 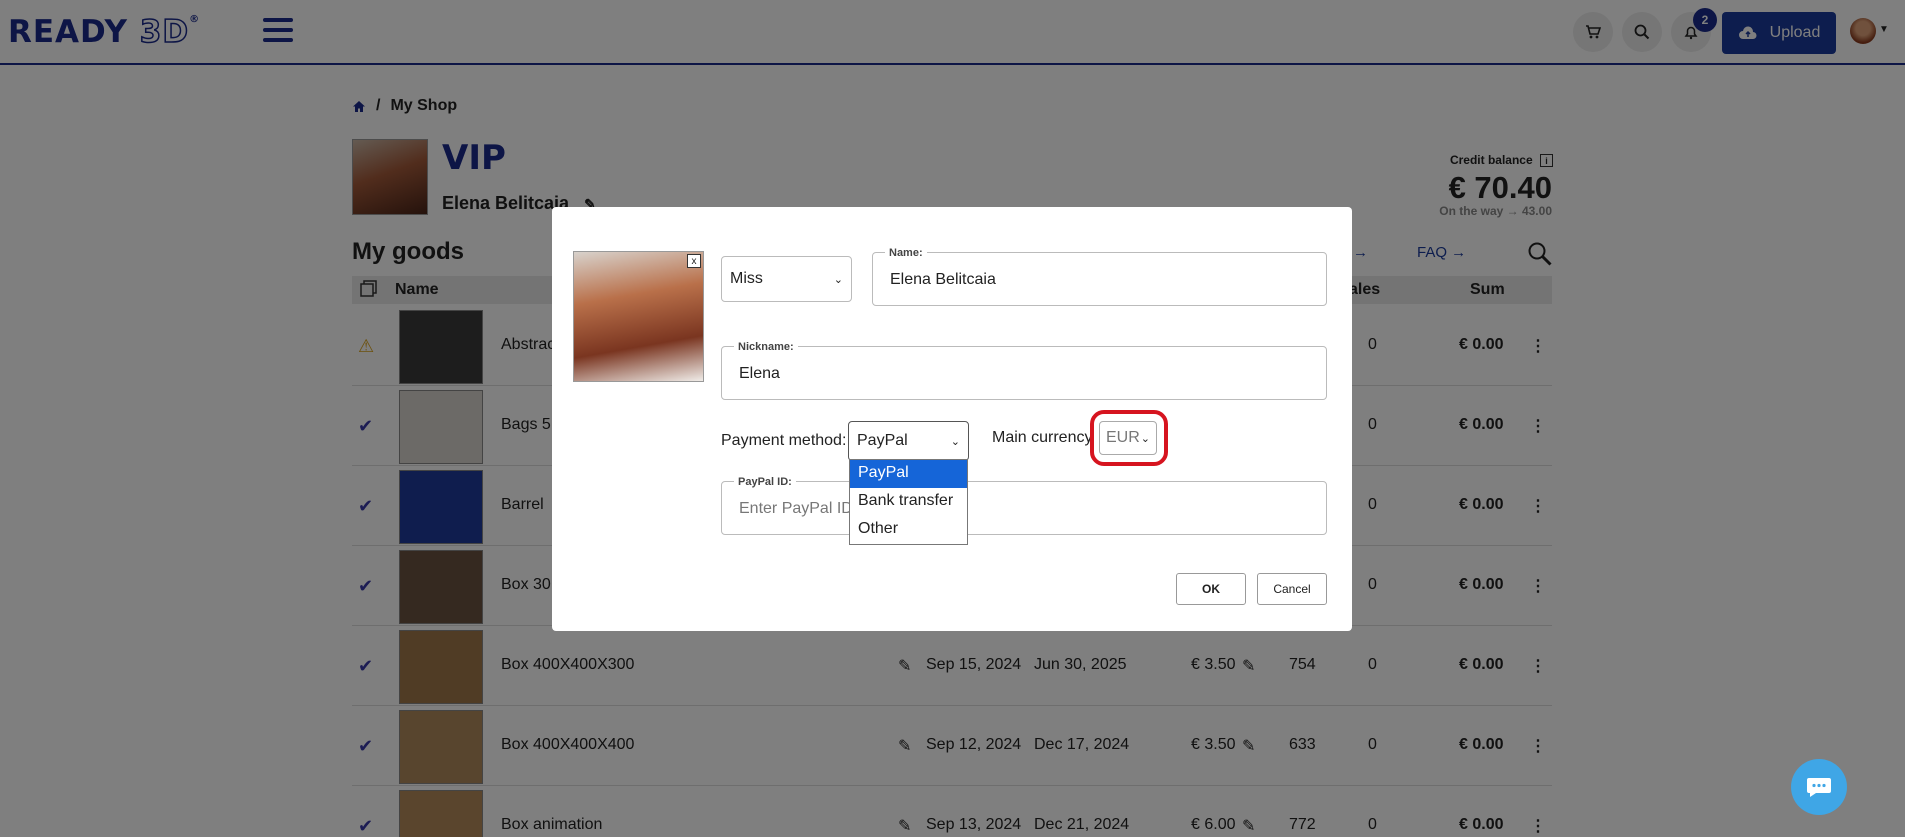 I want to click on name-field: Name: Elena Belitcaia, so click(x=1099, y=276).